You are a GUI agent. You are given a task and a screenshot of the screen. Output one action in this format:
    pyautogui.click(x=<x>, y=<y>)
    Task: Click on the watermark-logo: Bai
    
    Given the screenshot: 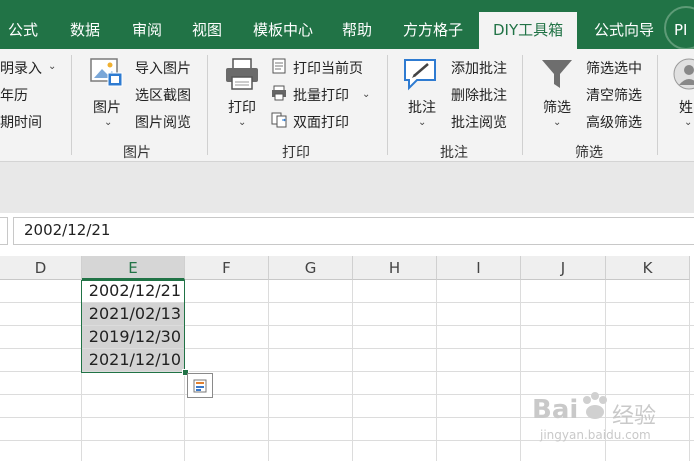 What is the action you would take?
    pyautogui.click(x=555, y=410)
    